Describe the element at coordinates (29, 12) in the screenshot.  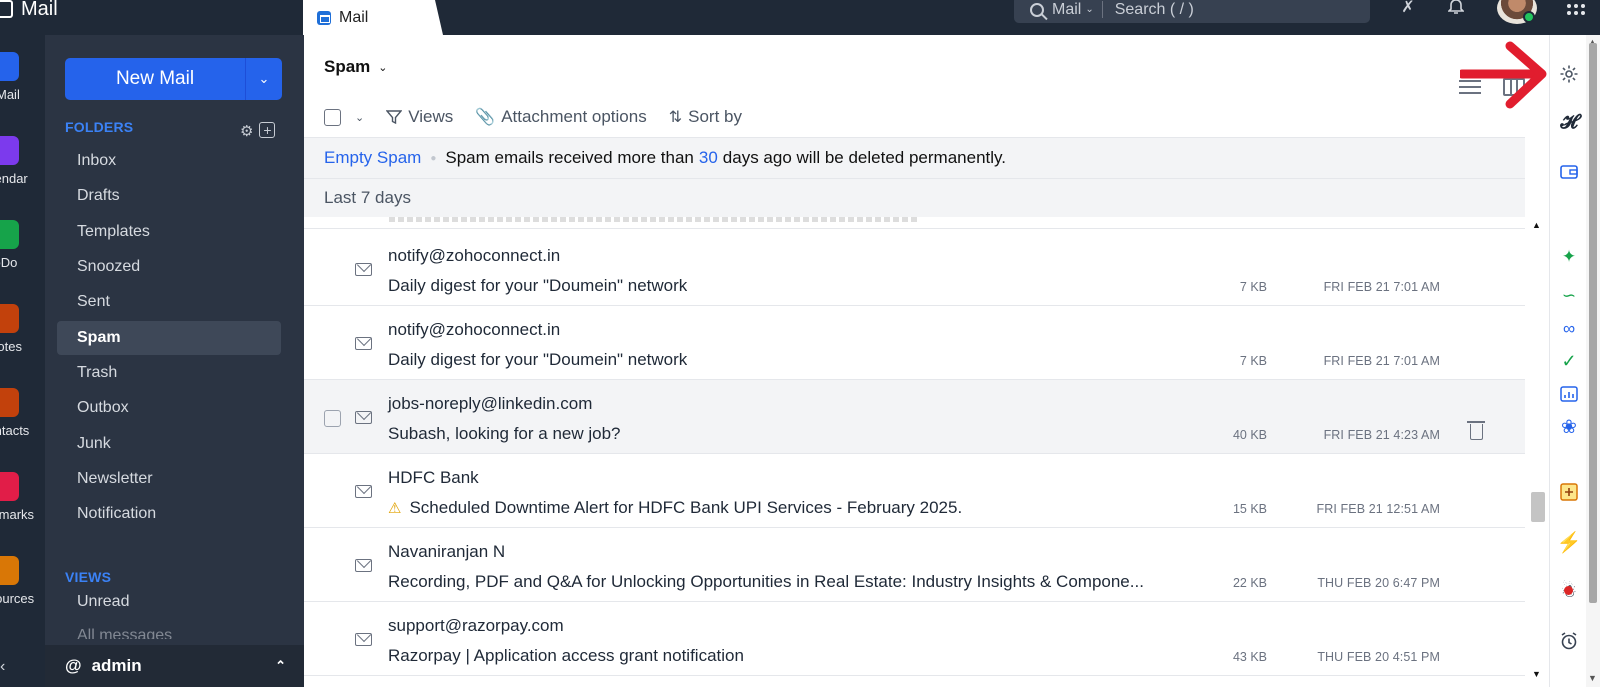
I see `app-brand: Mail` at that location.